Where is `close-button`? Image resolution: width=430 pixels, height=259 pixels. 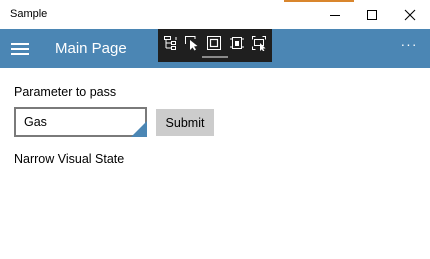
close-button is located at coordinates (410, 14).